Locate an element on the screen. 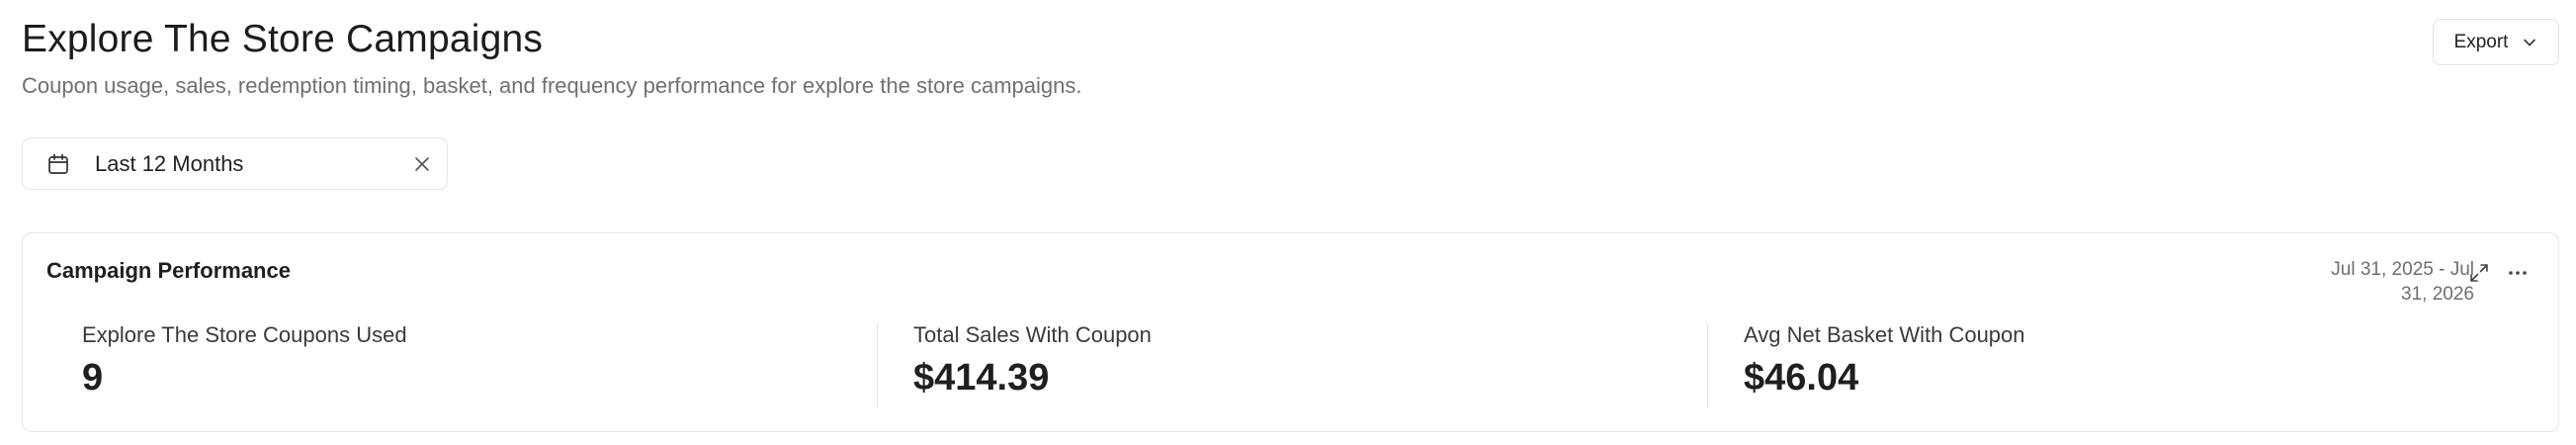  metric-label: Explore The Store Coupons Used is located at coordinates (244, 334).